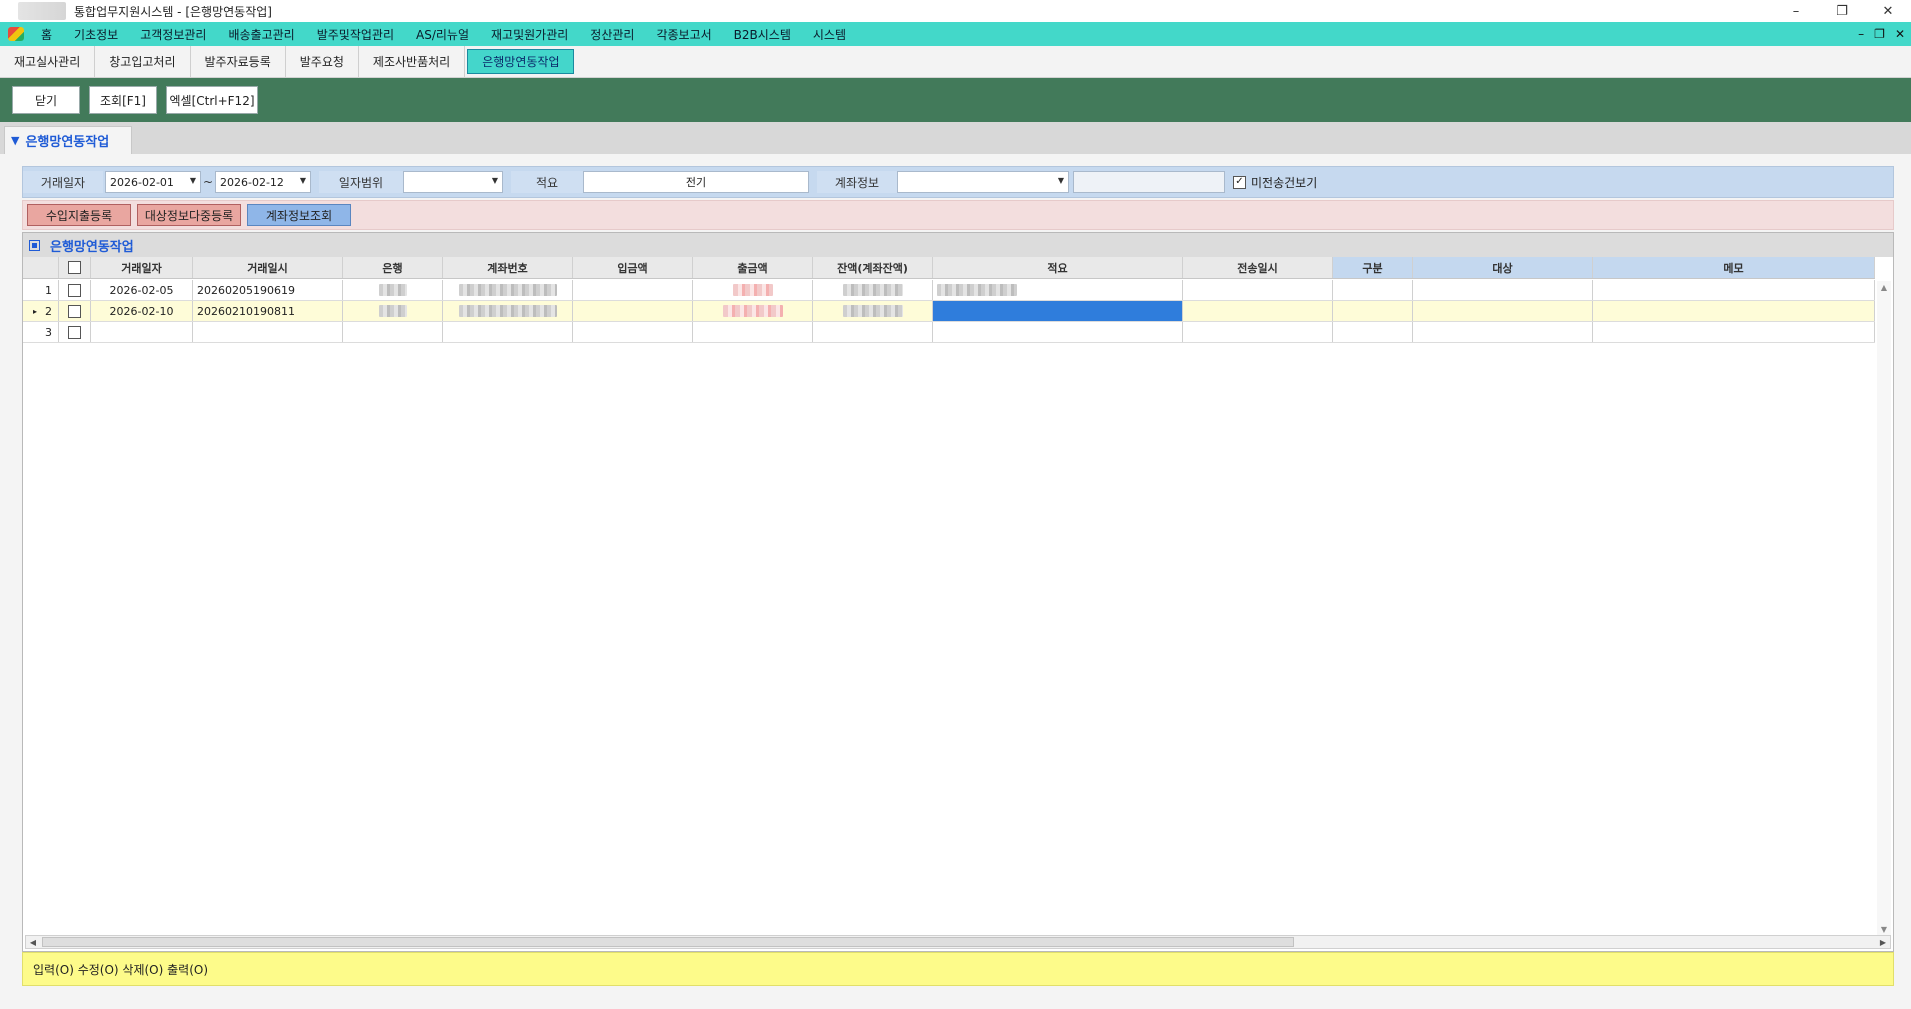 This screenshot has height=1009, width=1911. I want to click on scroll-left-icon: ◀, so click(33, 942).